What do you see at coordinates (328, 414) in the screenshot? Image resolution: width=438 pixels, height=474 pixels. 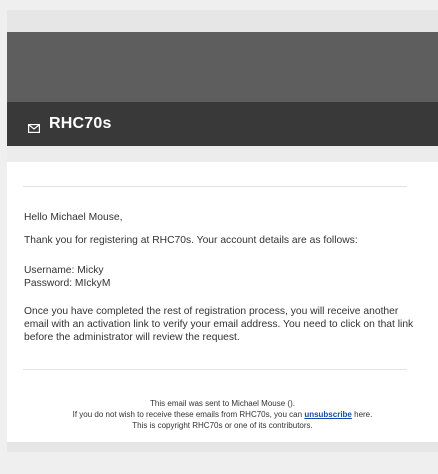 I see `unsubscribe-link: unsubscribe` at bounding box center [328, 414].